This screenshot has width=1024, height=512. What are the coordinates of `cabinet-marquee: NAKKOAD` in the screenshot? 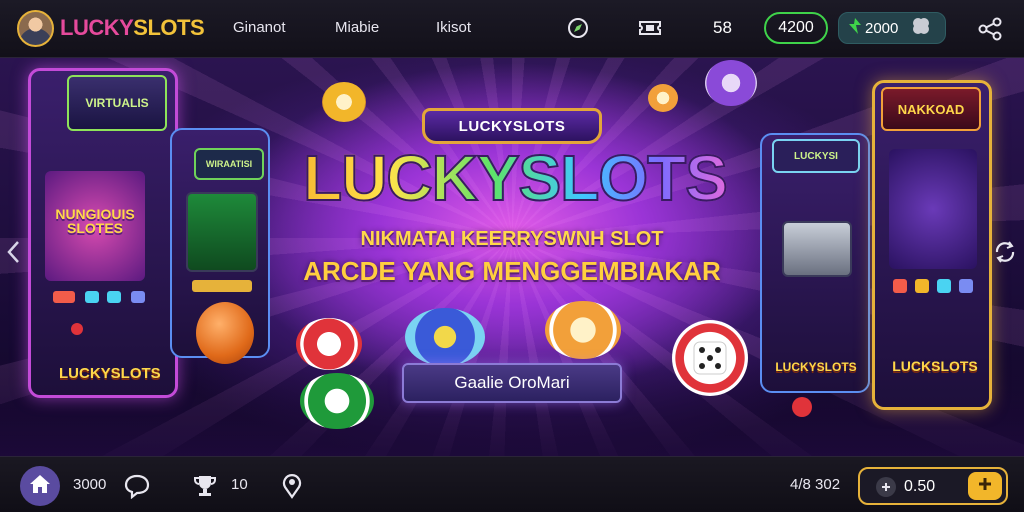 It's located at (931, 109).